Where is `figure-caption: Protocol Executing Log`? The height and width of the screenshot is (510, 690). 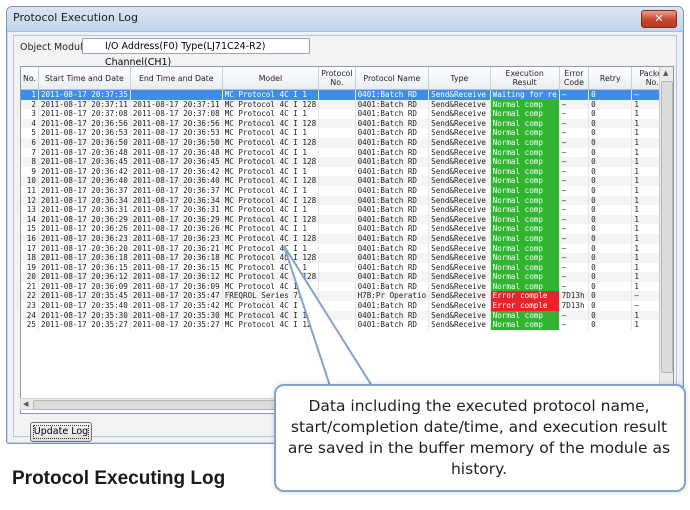
figure-caption: Protocol Executing Log is located at coordinates (119, 478).